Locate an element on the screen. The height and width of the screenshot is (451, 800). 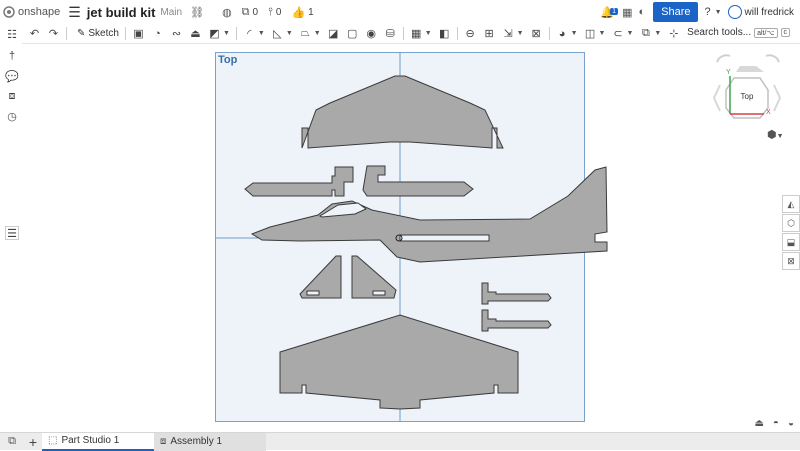
transform-icon: ⇲ is located at coordinates (508, 33).